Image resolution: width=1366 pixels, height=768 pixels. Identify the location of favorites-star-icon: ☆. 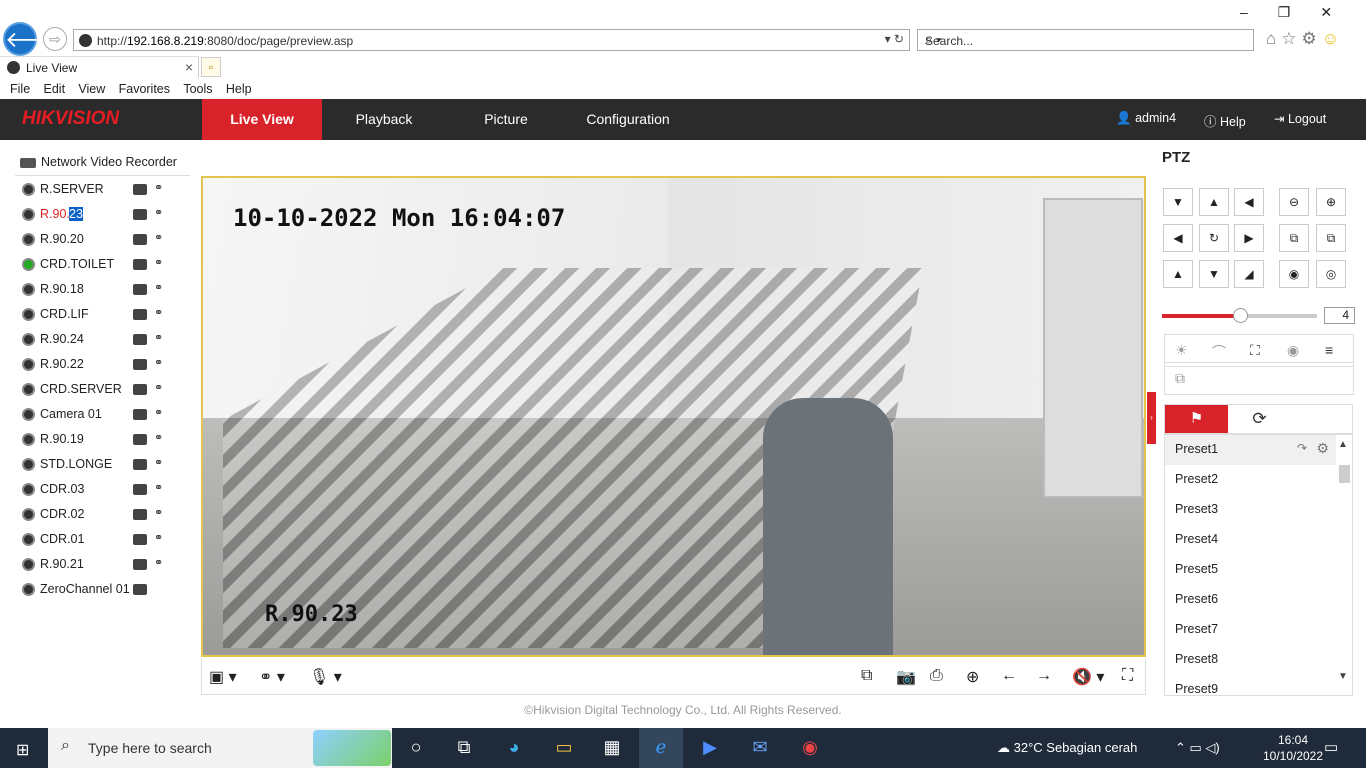
(1291, 38).